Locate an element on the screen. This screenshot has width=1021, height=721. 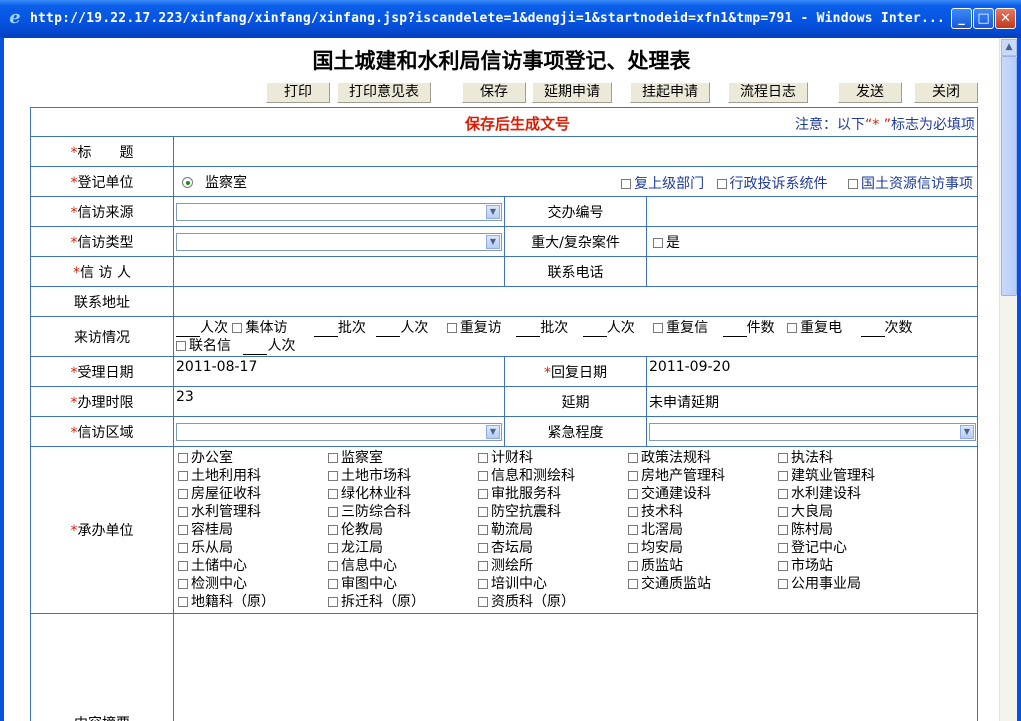
unit-option: 监察室 is located at coordinates (403, 458).